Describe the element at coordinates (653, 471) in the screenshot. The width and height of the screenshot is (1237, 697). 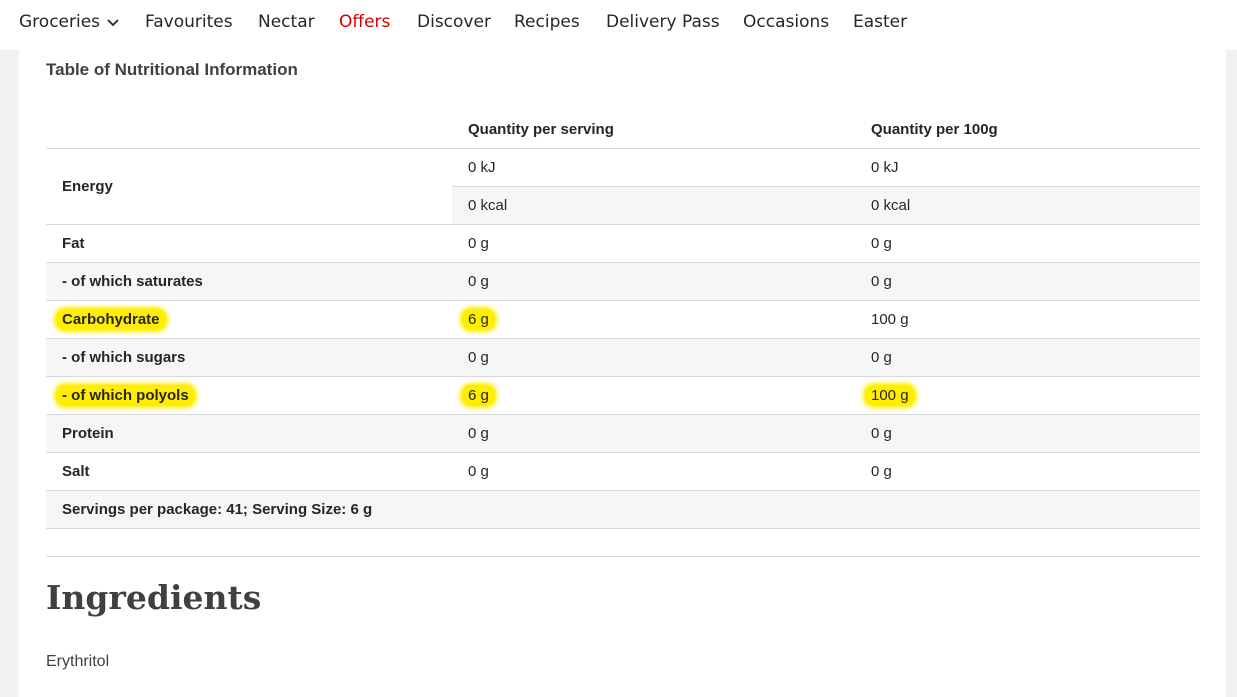
I see `salt-serving: 0 g` at that location.